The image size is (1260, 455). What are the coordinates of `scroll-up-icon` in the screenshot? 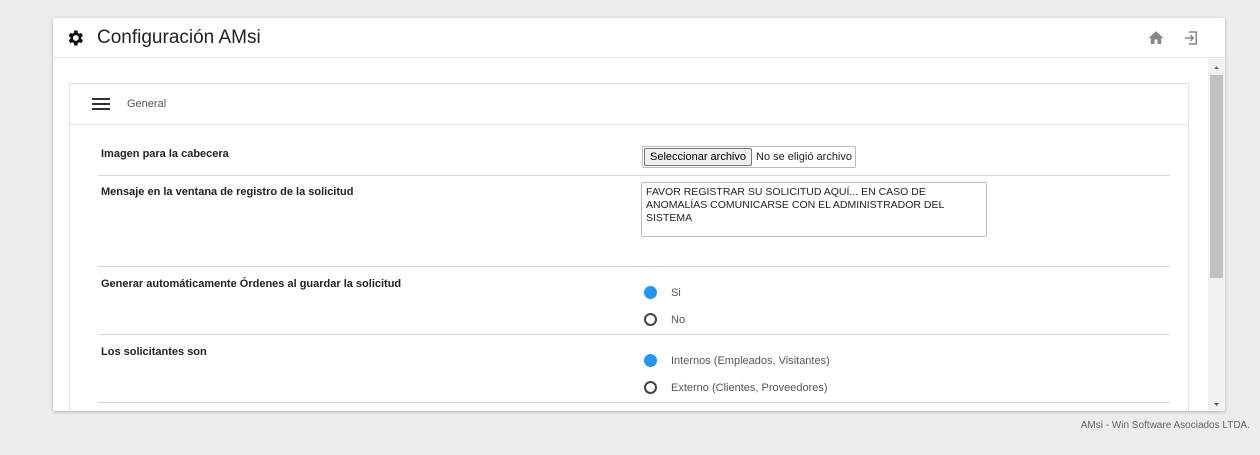 It's located at (1216, 67).